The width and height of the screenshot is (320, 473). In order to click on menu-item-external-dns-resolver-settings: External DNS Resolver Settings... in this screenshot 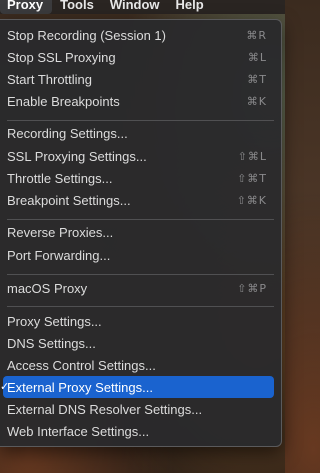, I will do `click(137, 409)`.